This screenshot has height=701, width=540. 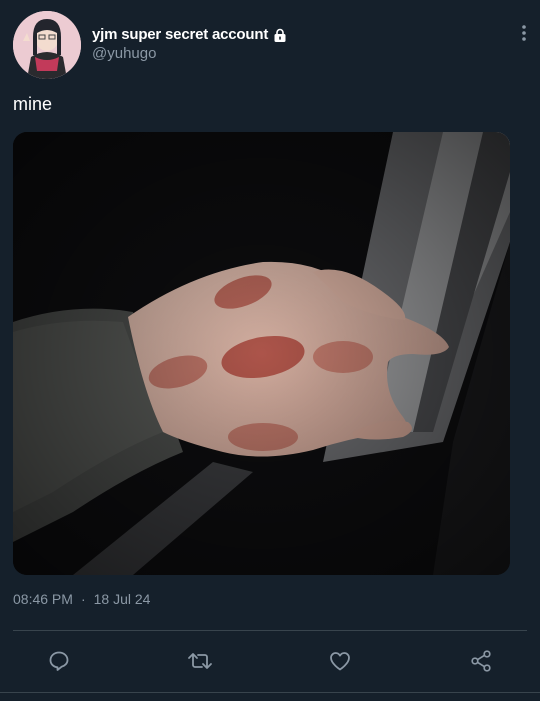 I want to click on lock-icon, so click(x=280, y=35).